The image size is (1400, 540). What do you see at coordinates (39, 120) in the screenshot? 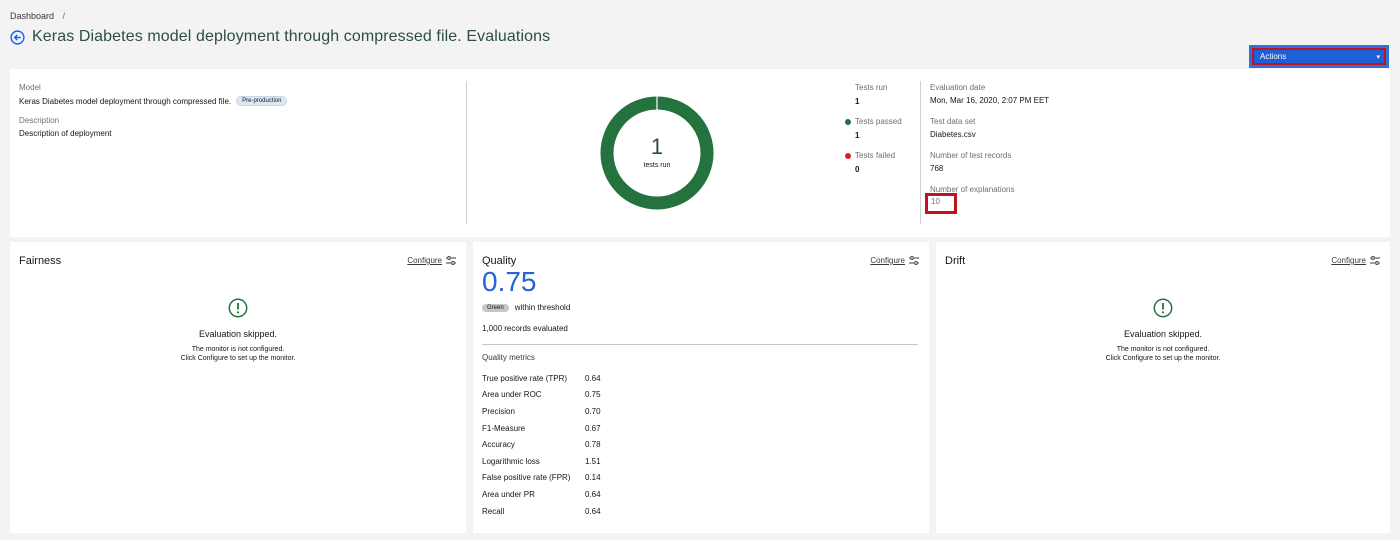
I see `description-label: Description` at bounding box center [39, 120].